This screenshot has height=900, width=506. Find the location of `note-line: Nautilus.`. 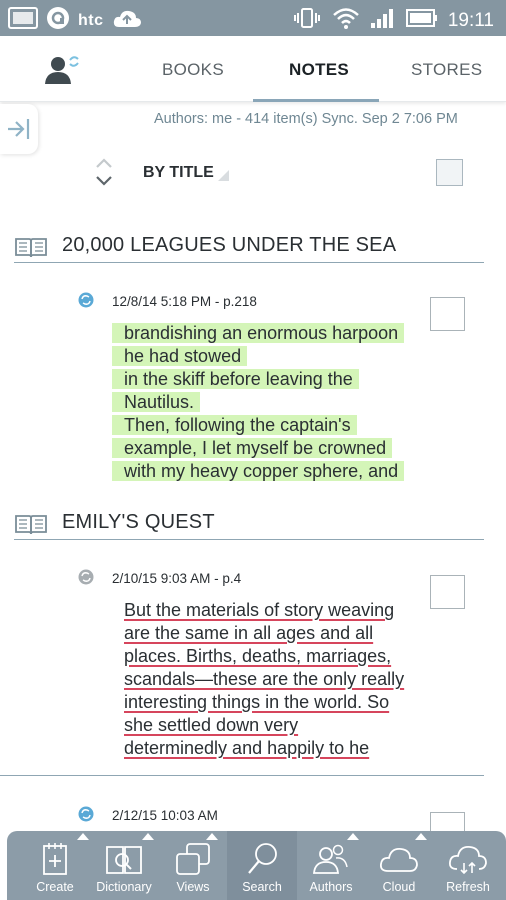

note-line: Nautilus. is located at coordinates (156, 402).